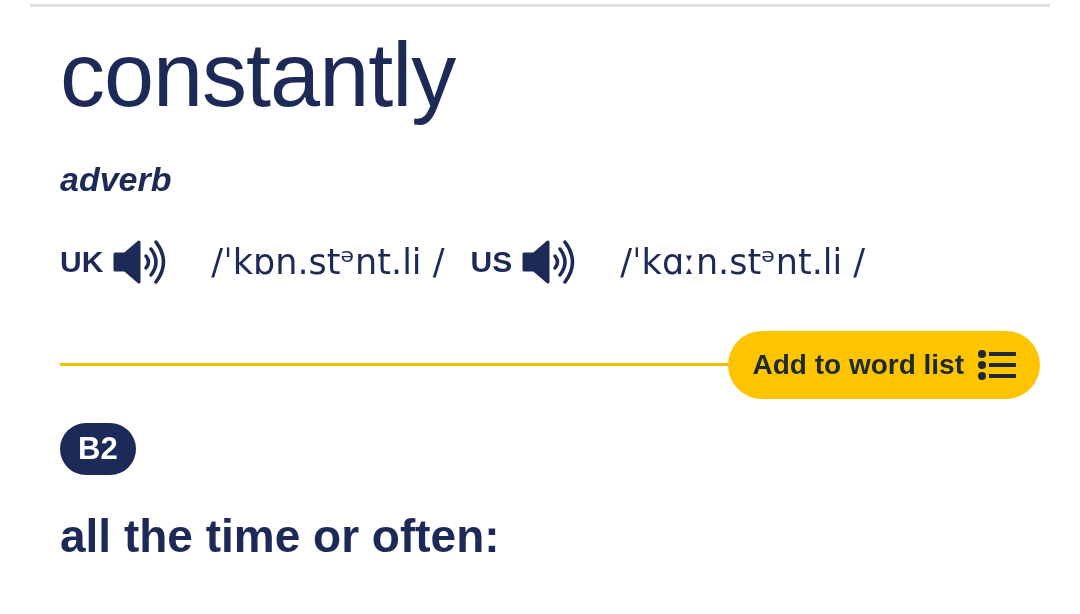 The height and width of the screenshot is (614, 1080). What do you see at coordinates (116, 179) in the screenshot?
I see `part-of-speech: adverb` at bounding box center [116, 179].